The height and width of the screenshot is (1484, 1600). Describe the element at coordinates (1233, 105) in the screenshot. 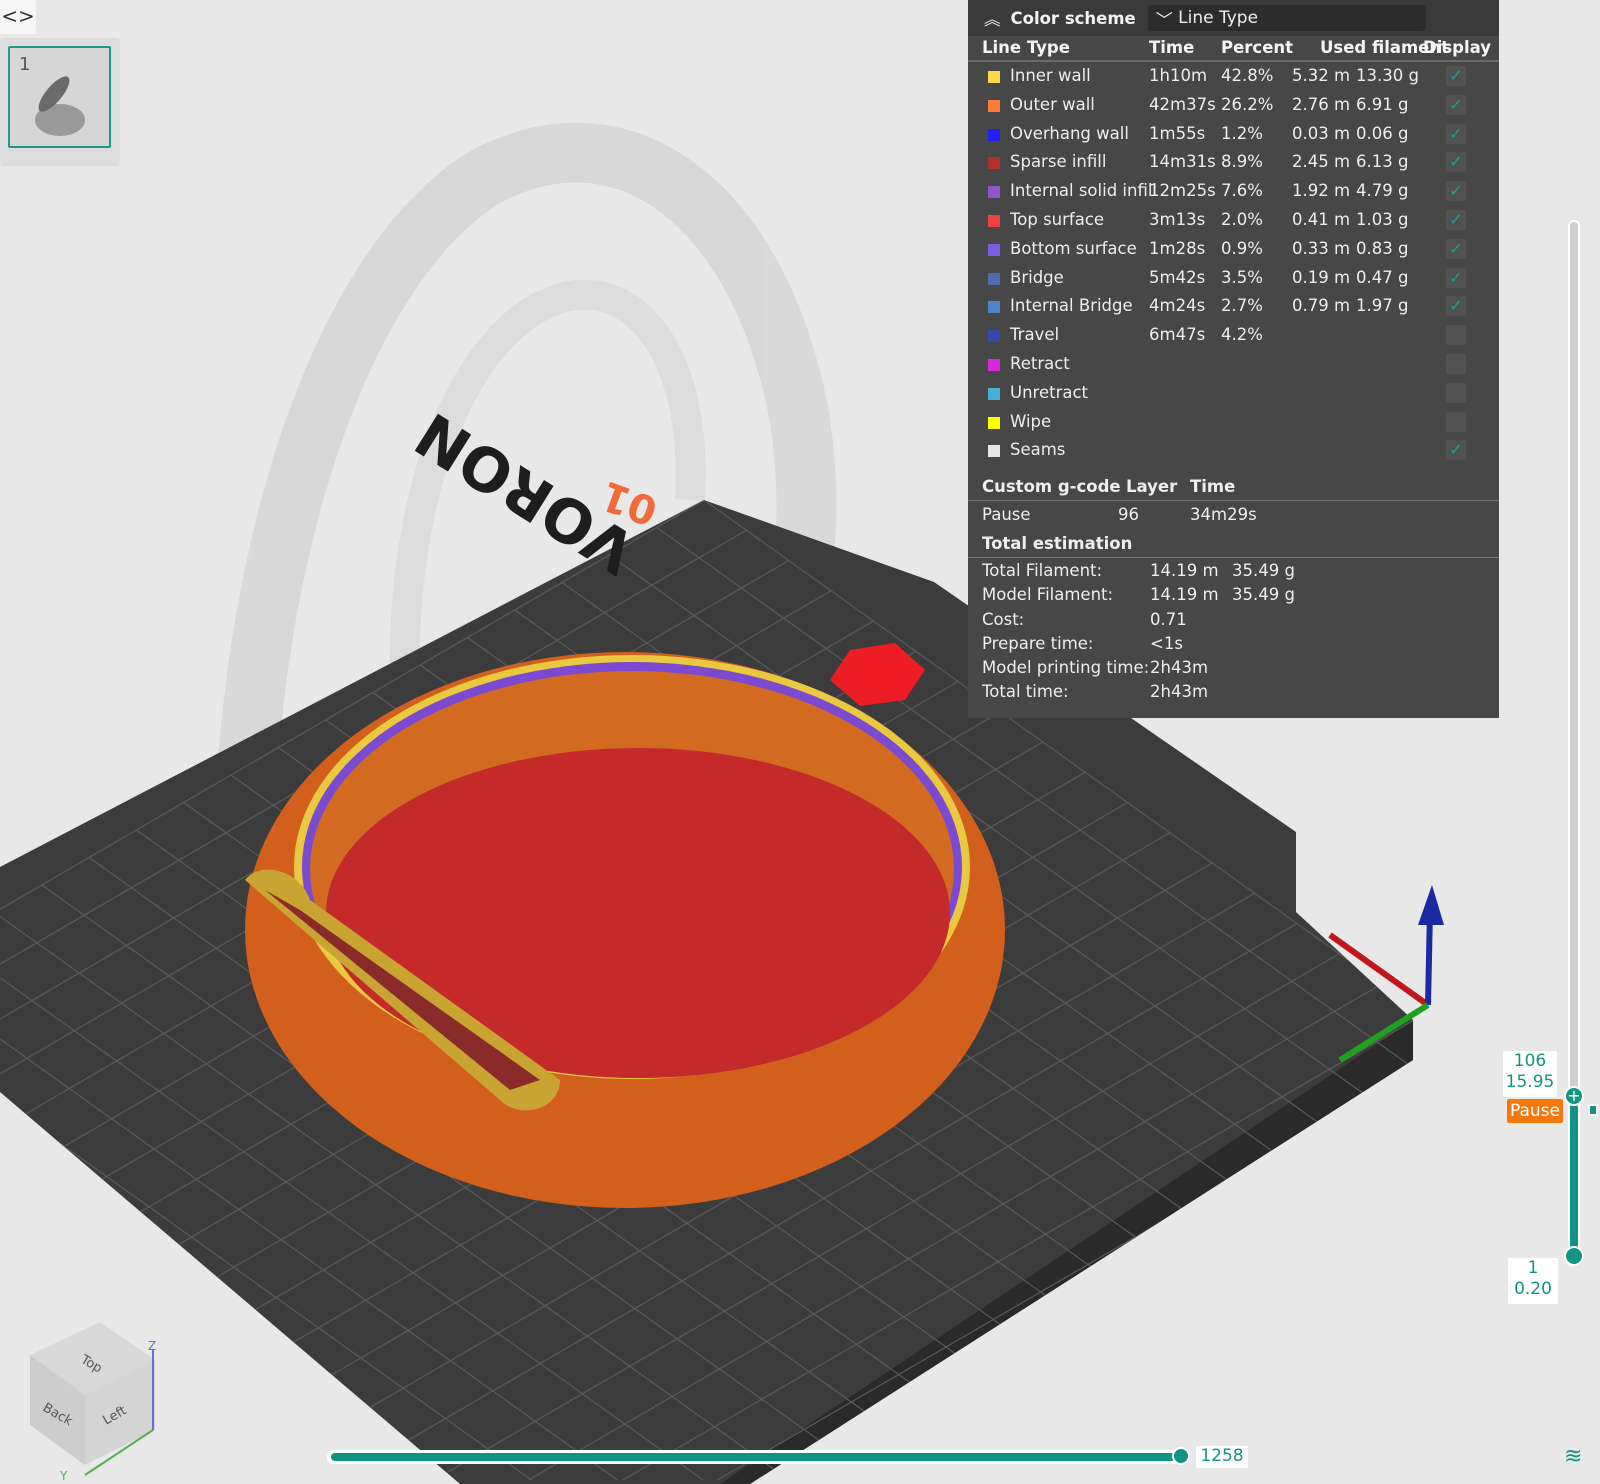

I see `line-type-row: Outer wall 42m37s 26.2% 2.76 m 6.91 g ✓` at that location.